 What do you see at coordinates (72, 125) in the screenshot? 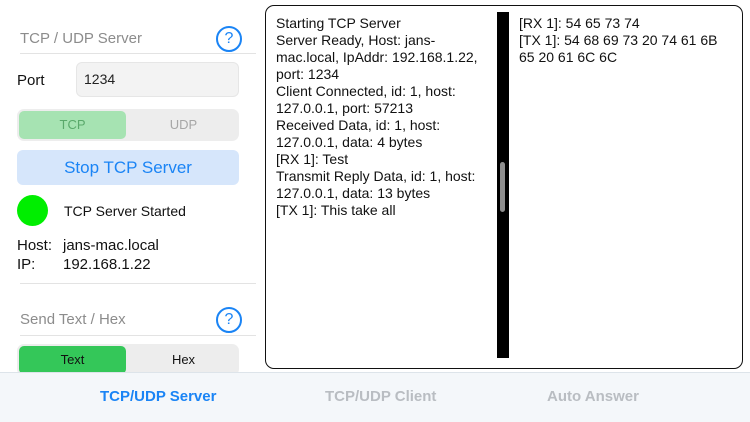
I see `tcp-segment: TCP` at bounding box center [72, 125].